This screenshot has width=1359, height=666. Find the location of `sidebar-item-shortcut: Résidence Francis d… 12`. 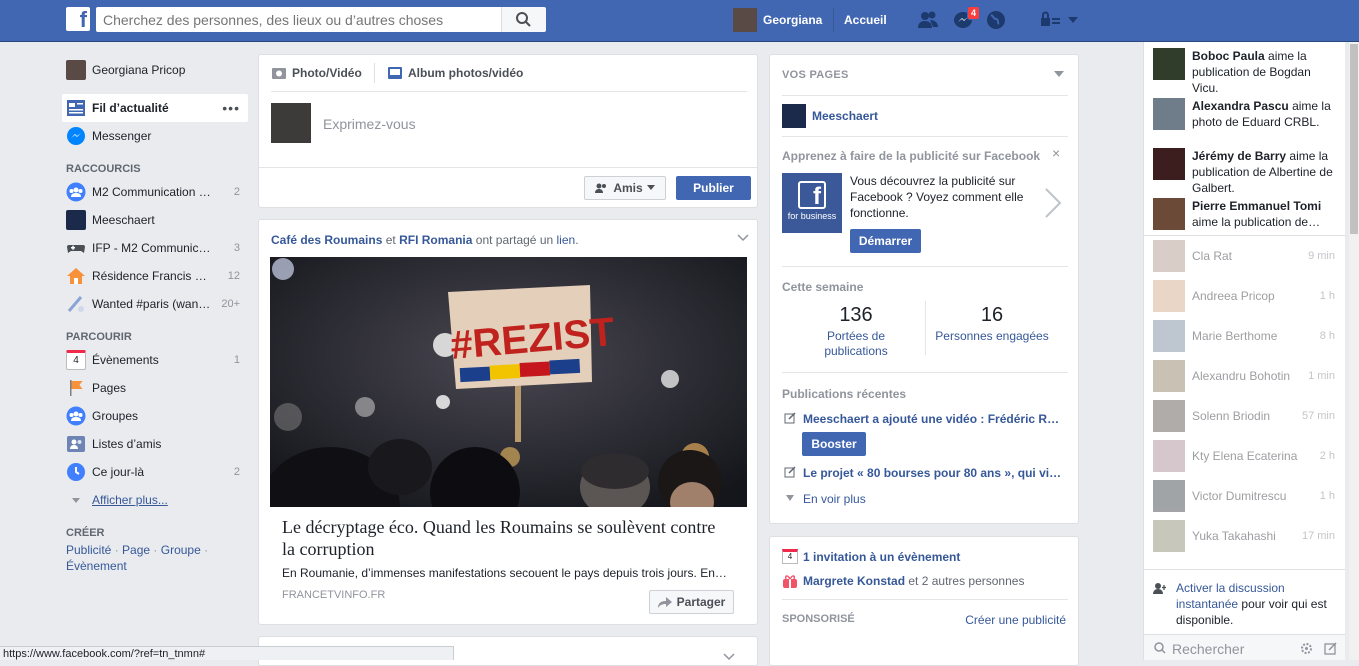

sidebar-item-shortcut: Résidence Francis d… 12 is located at coordinates (155, 276).